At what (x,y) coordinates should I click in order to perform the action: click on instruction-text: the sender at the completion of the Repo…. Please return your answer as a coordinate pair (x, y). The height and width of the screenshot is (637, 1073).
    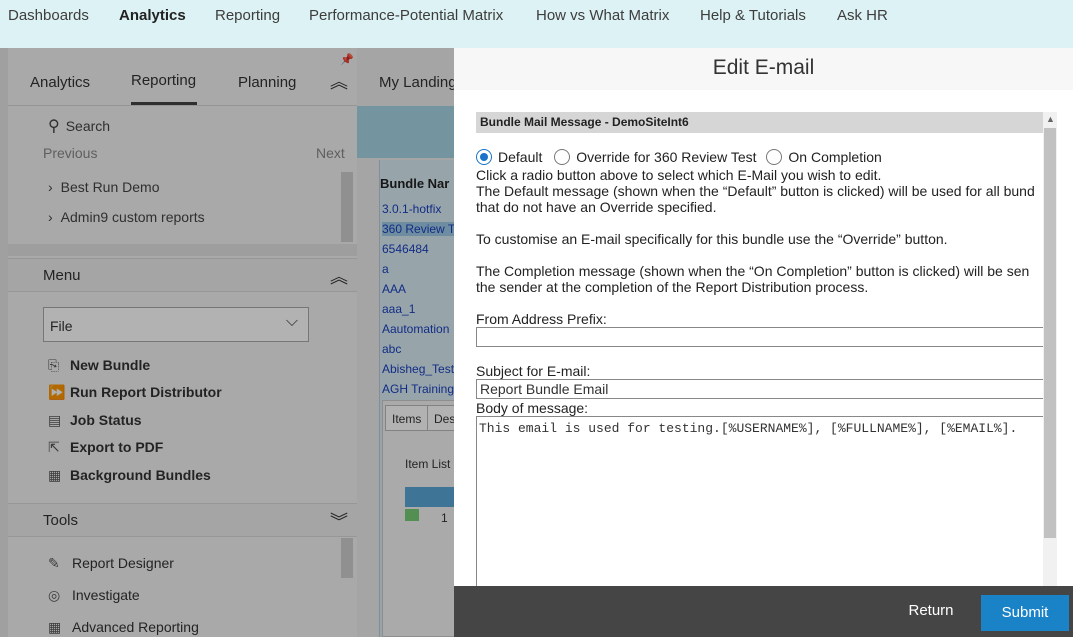
    Looking at the image, I should click on (672, 287).